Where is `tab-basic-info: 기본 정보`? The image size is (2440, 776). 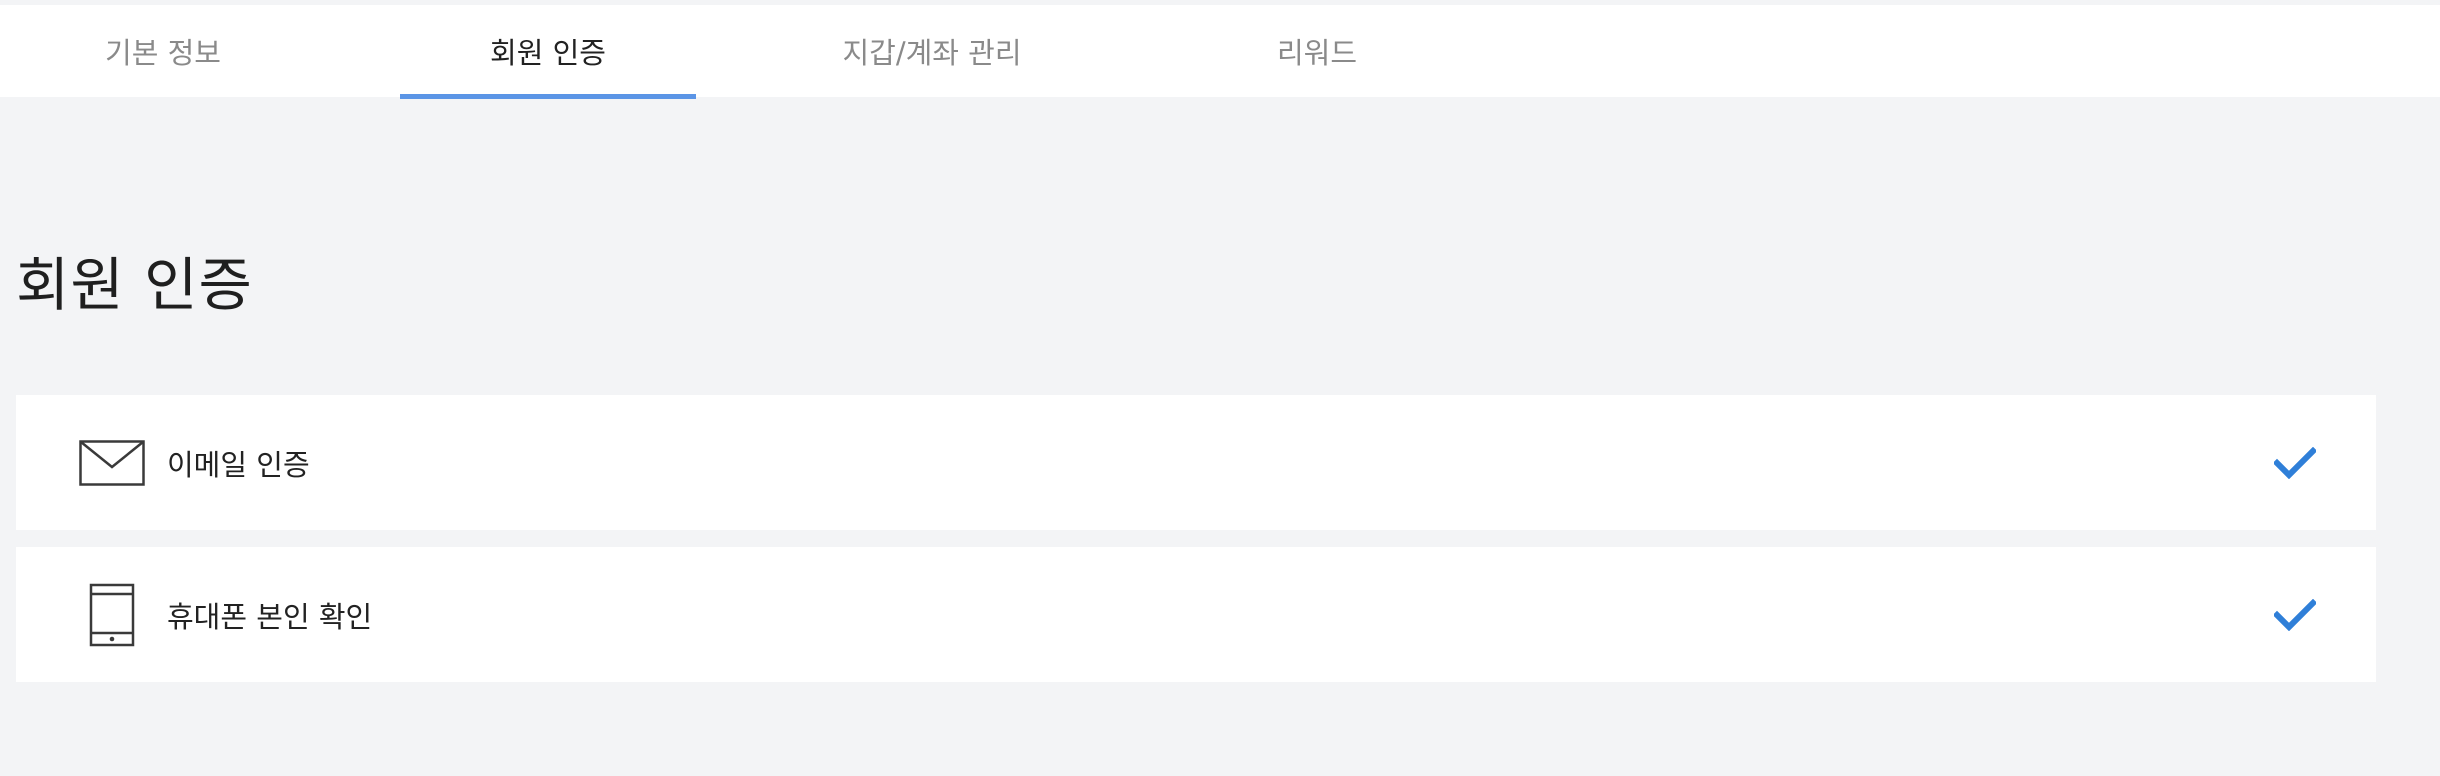
tab-basic-info: 기본 정보 is located at coordinates (163, 51).